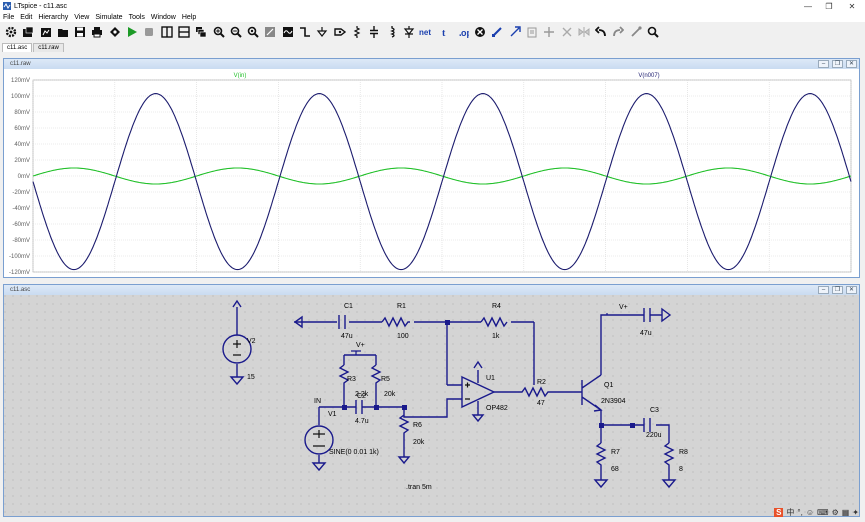 Image resolution: width=865 pixels, height=522 pixels. Describe the element at coordinates (167, 32) in the screenshot. I see `tile-vertical-icon` at that location.